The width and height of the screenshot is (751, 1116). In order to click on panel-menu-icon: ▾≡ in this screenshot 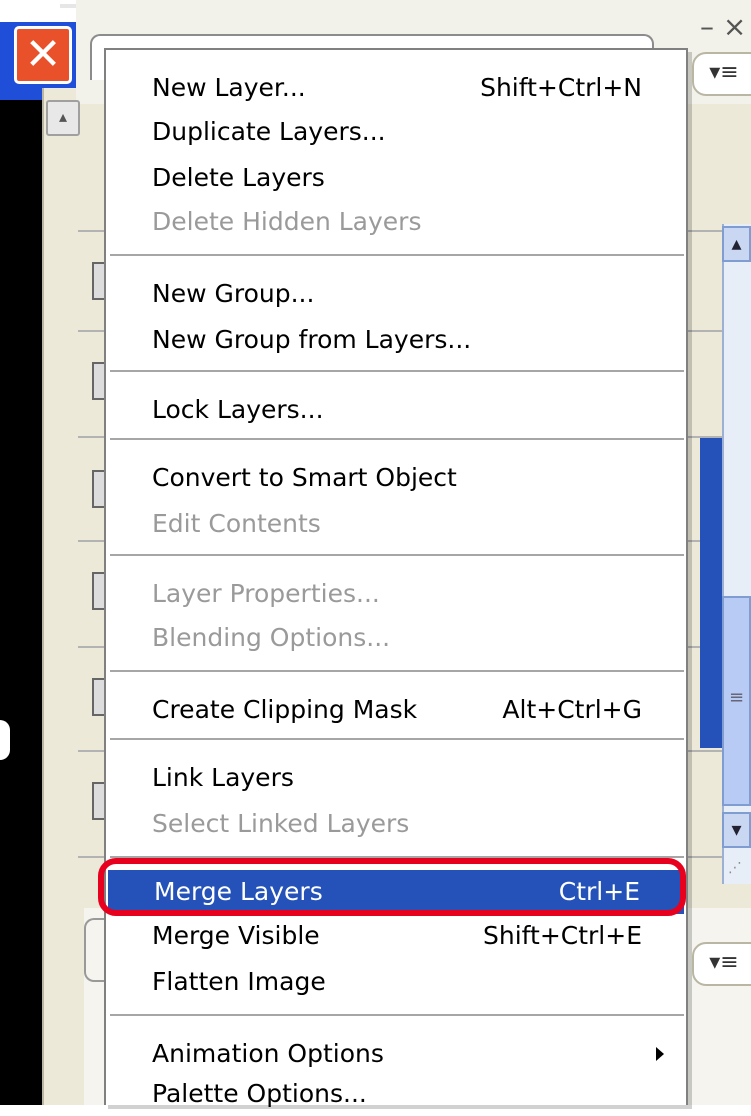, I will do `click(721, 74)`.